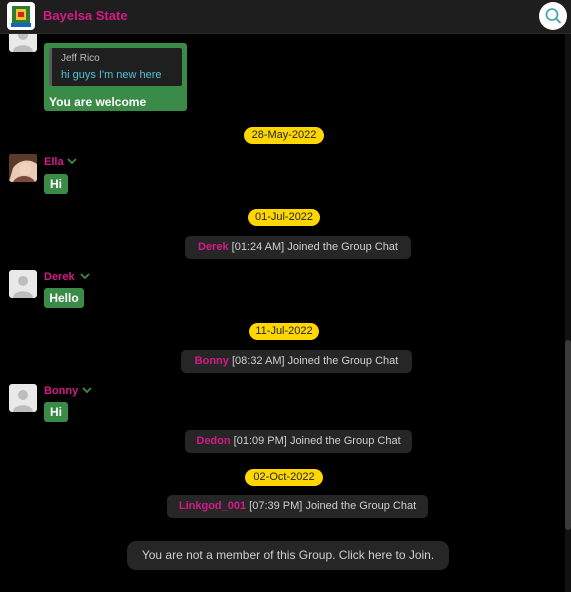 Image resolution: width=571 pixels, height=592 pixels. I want to click on system-username: Dedon, so click(213, 441).